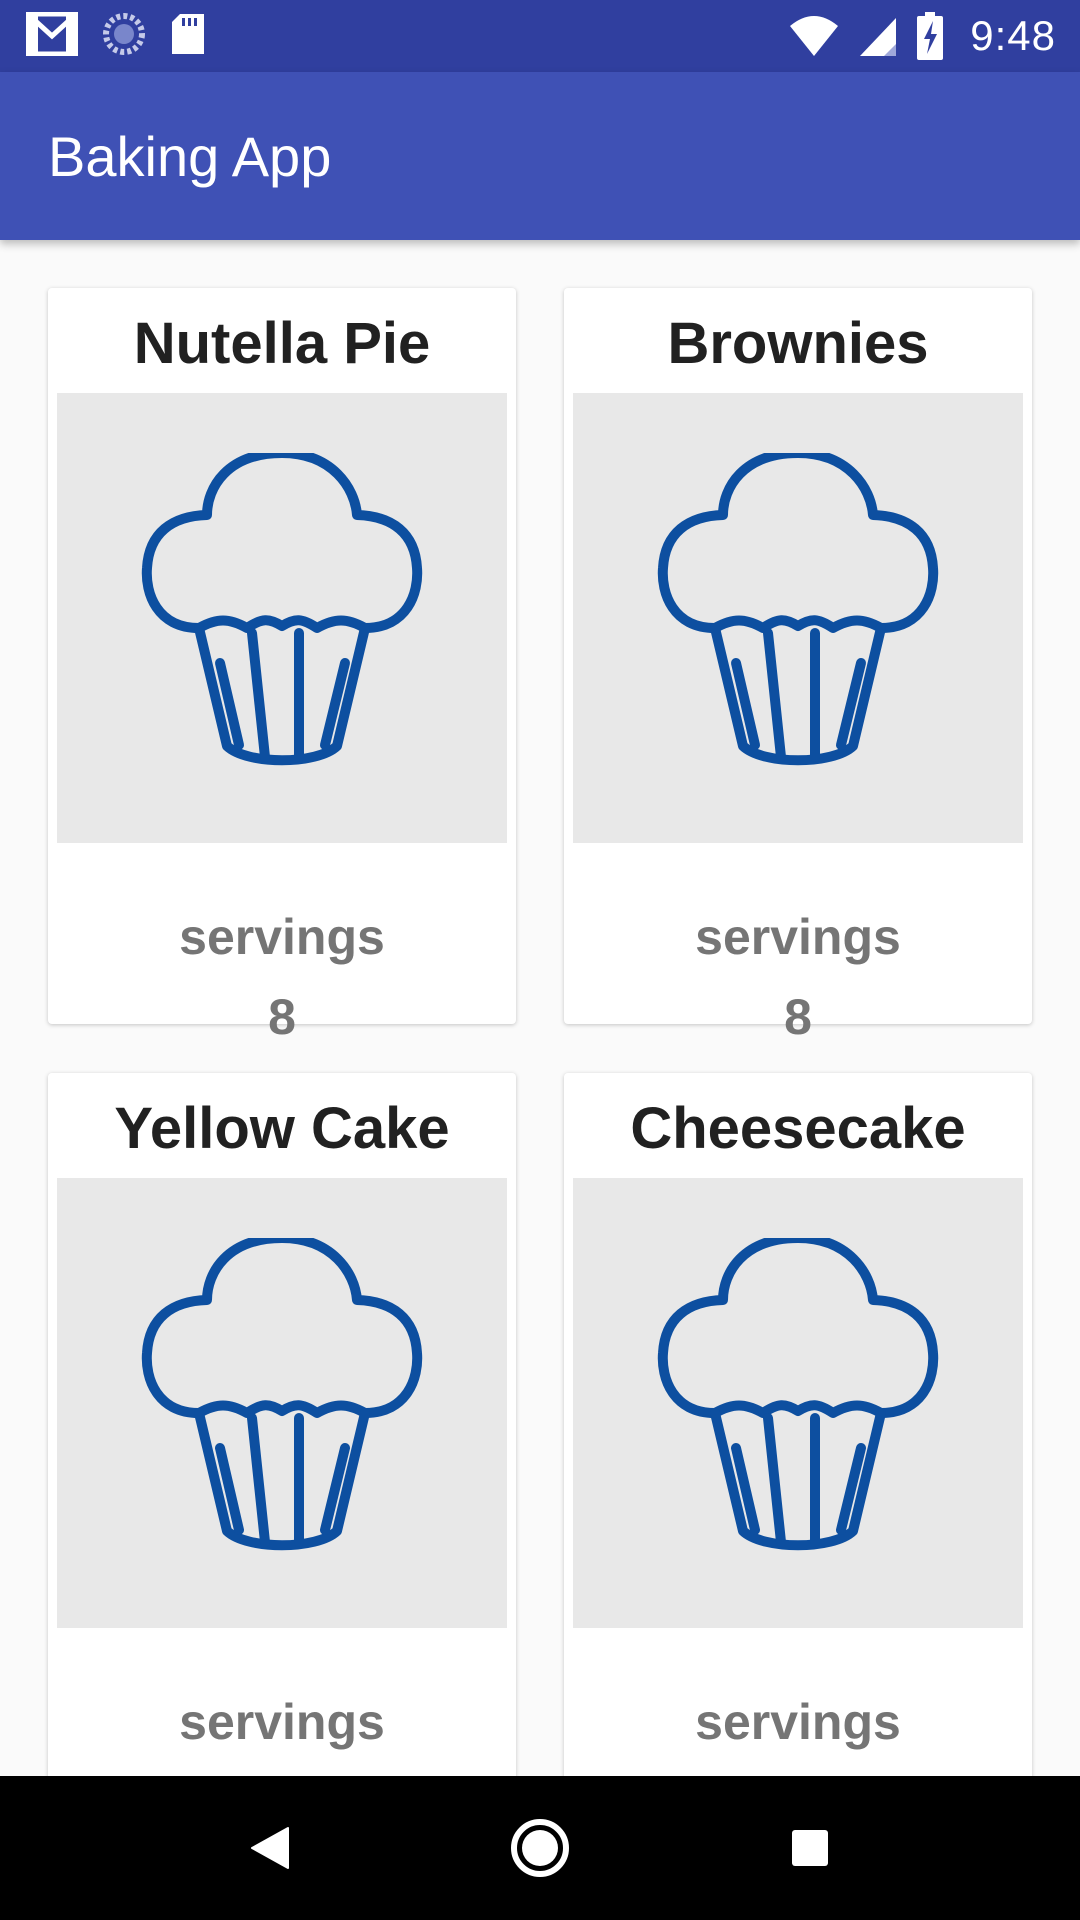 Image resolution: width=1080 pixels, height=1920 pixels. Describe the element at coordinates (540, 36) in the screenshot. I see `status-bar: 9:48` at that location.